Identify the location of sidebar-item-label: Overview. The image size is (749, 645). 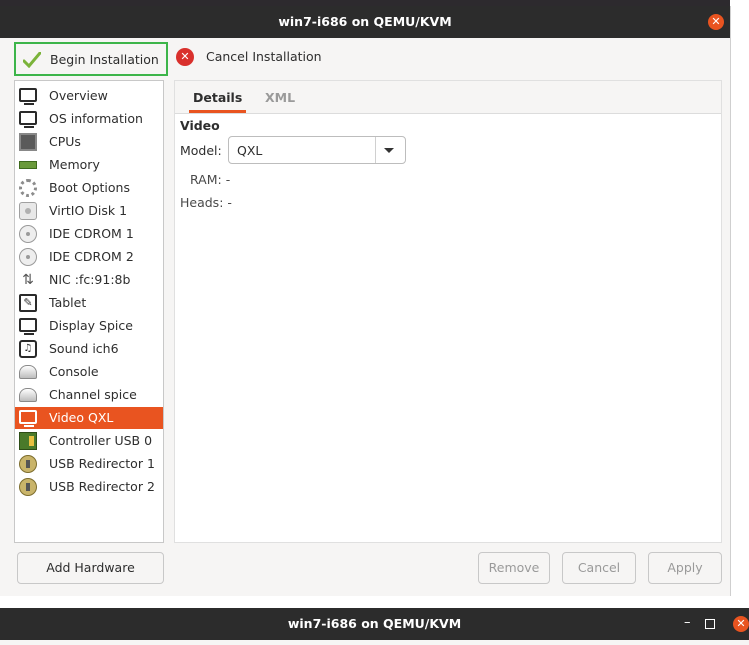
(78, 95).